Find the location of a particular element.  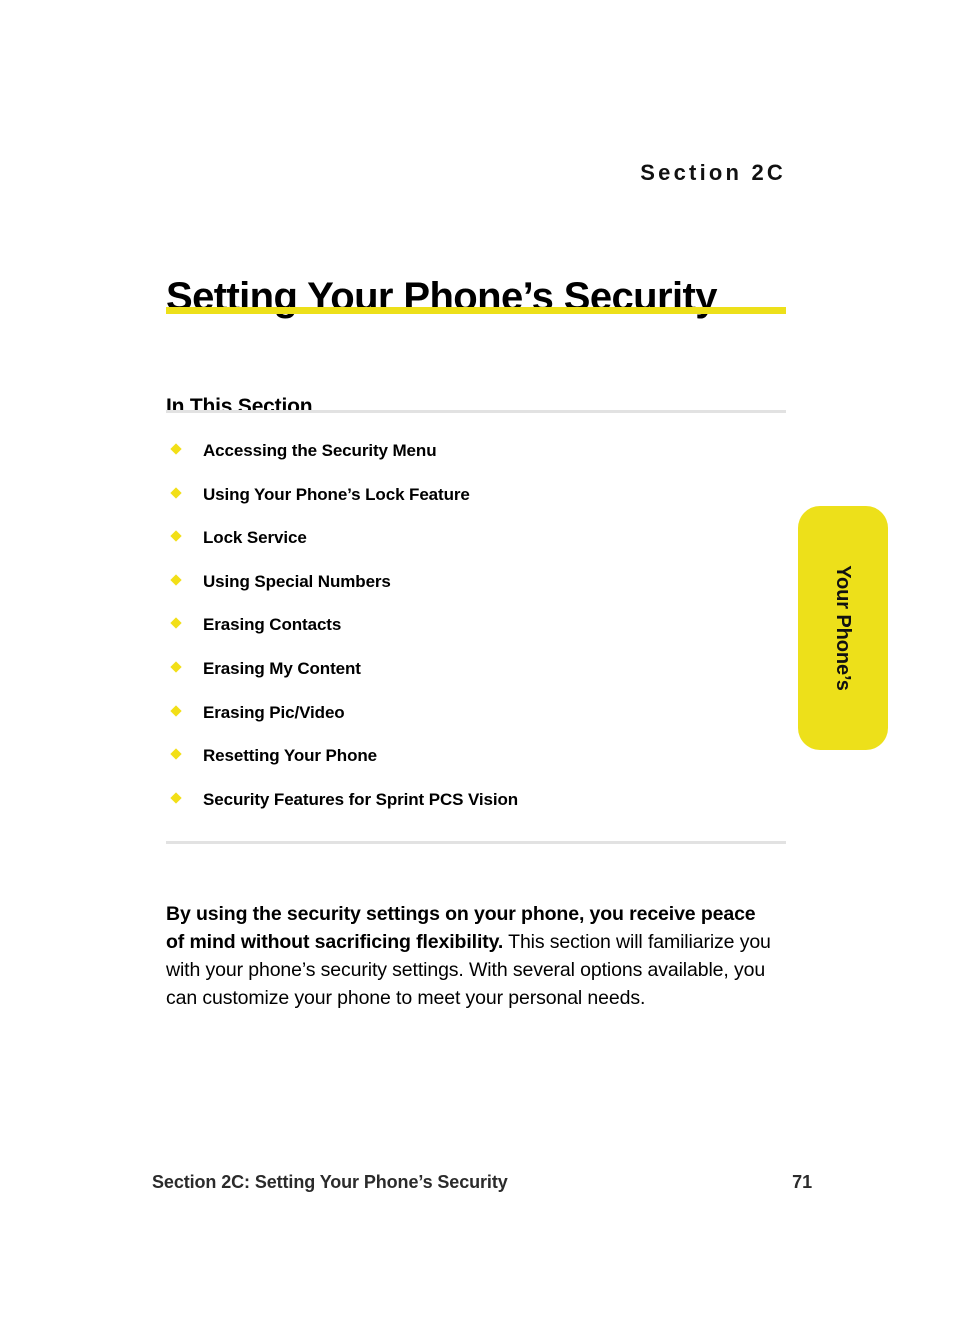

list-item-label: Security Features for Sprint PCS Vision is located at coordinates (361, 799).